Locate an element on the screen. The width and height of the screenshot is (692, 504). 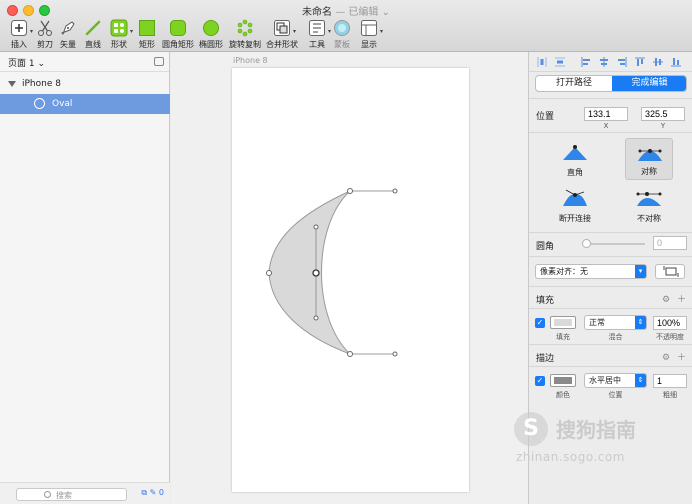
corner-radius-label: 圆角 is located at coordinates (545, 247).